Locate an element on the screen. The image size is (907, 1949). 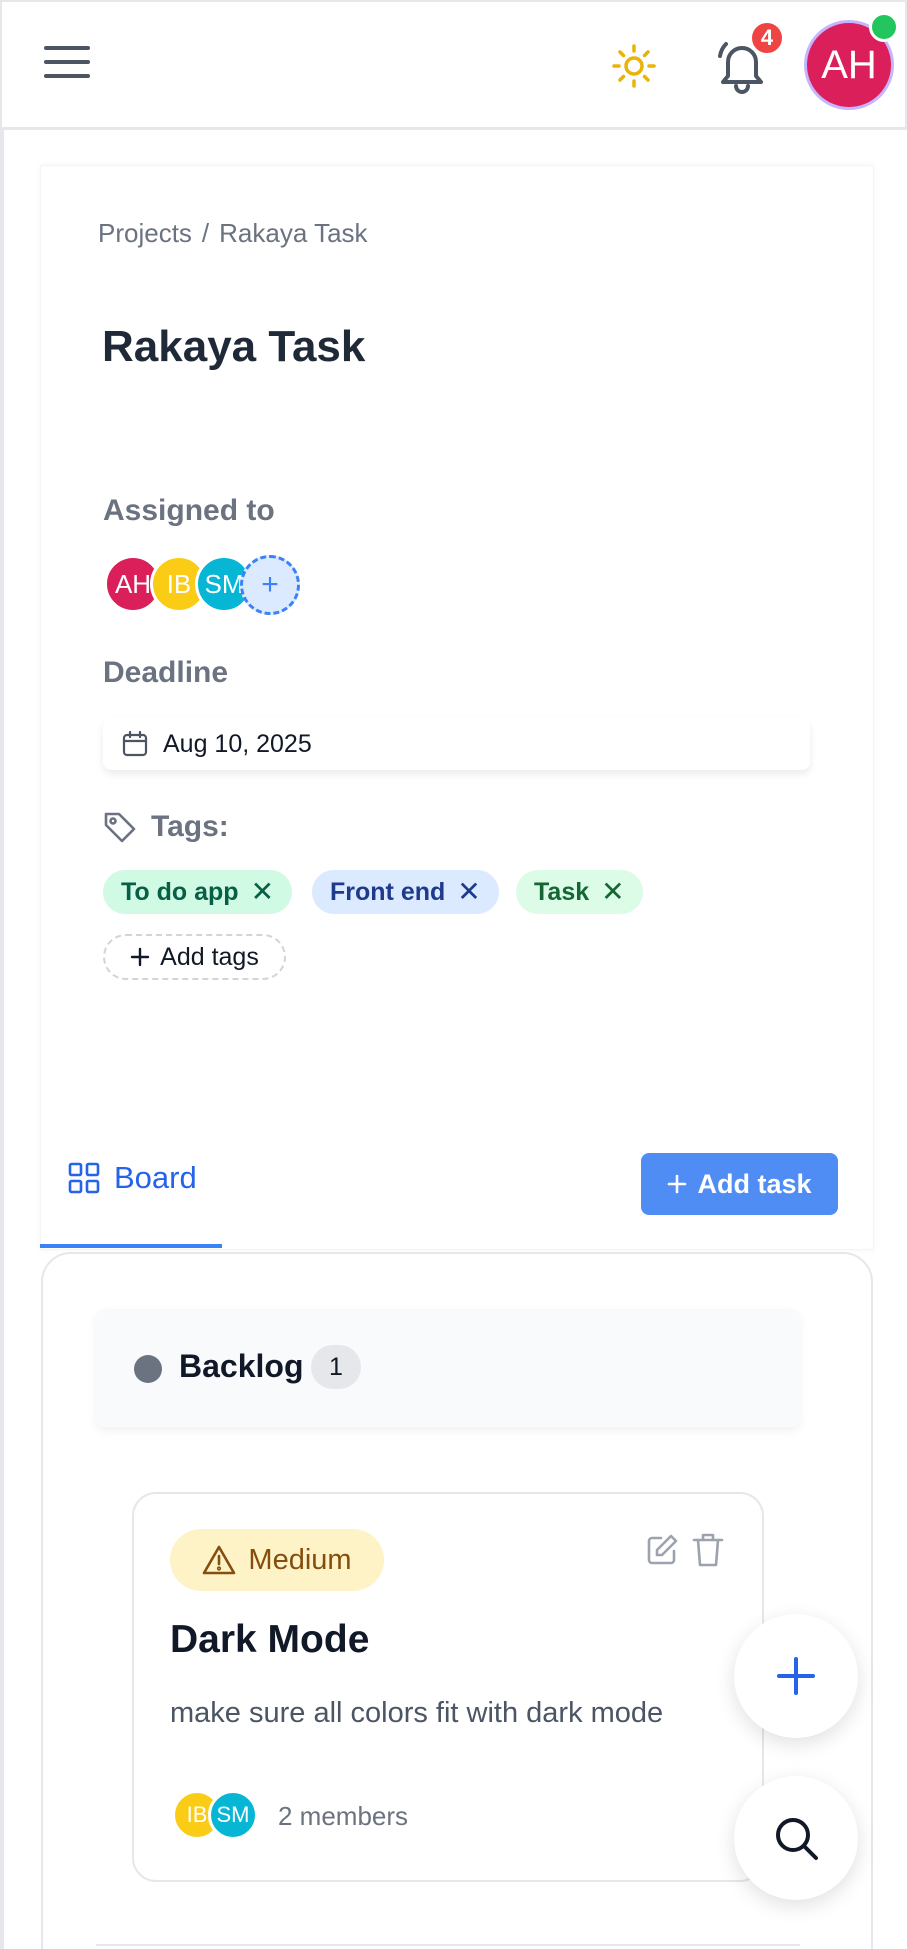
tag-label: Front end is located at coordinates (388, 891).